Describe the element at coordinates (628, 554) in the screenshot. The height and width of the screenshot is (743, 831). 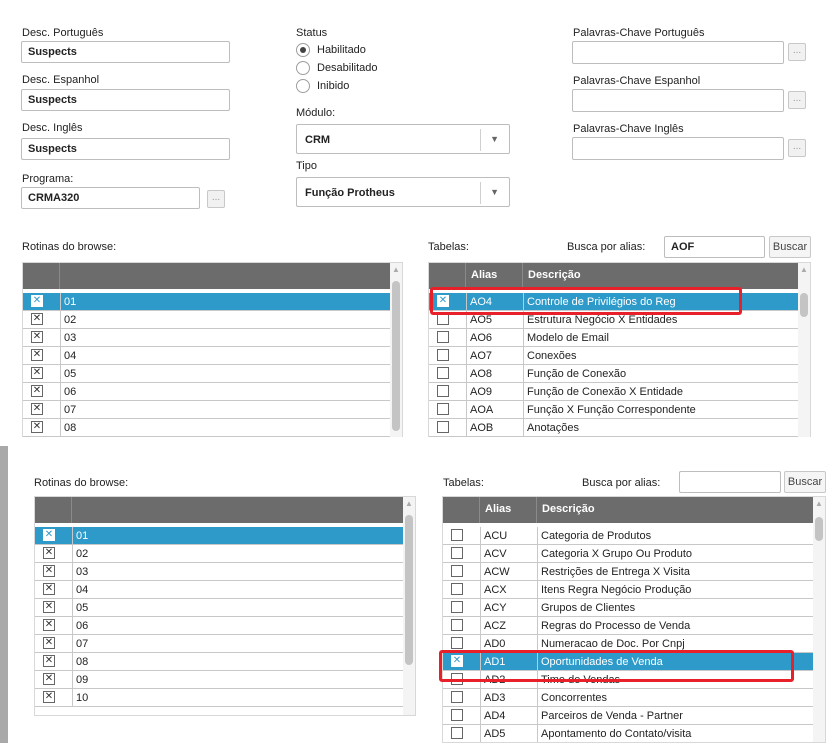
I see `table-row: ACV Categoria X Grupo Ou Produto` at that location.